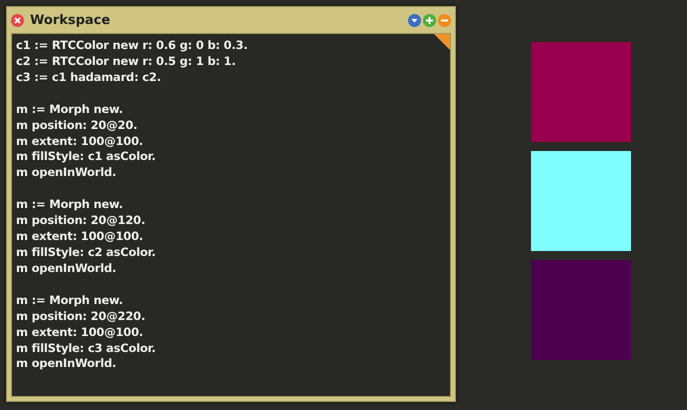 The height and width of the screenshot is (410, 687). What do you see at coordinates (77, 126) in the screenshot?
I see `code-line: m position: 20@20.` at bounding box center [77, 126].